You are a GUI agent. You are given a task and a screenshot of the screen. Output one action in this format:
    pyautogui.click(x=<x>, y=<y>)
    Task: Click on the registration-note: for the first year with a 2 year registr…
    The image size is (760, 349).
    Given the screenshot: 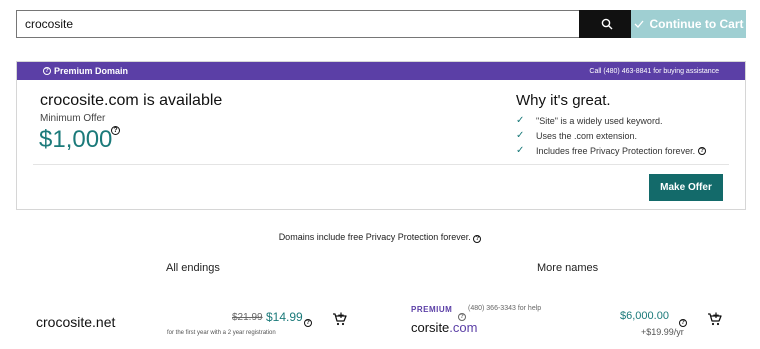 What is the action you would take?
    pyautogui.click(x=221, y=333)
    